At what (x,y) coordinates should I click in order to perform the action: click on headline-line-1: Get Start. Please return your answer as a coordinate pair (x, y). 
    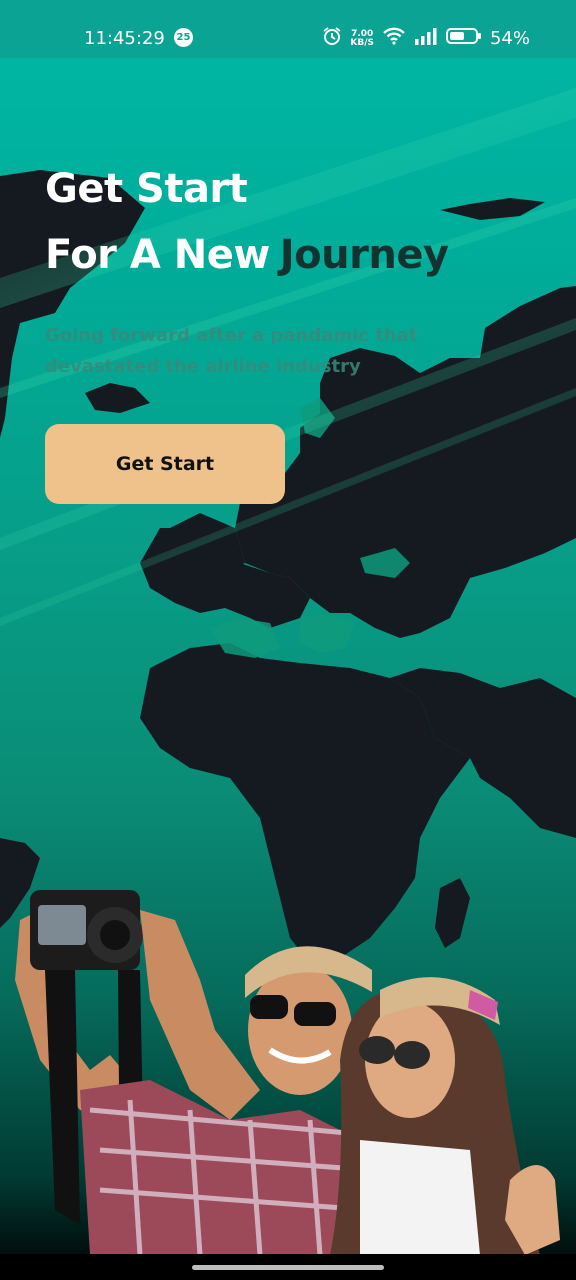
    Looking at the image, I should click on (146, 189).